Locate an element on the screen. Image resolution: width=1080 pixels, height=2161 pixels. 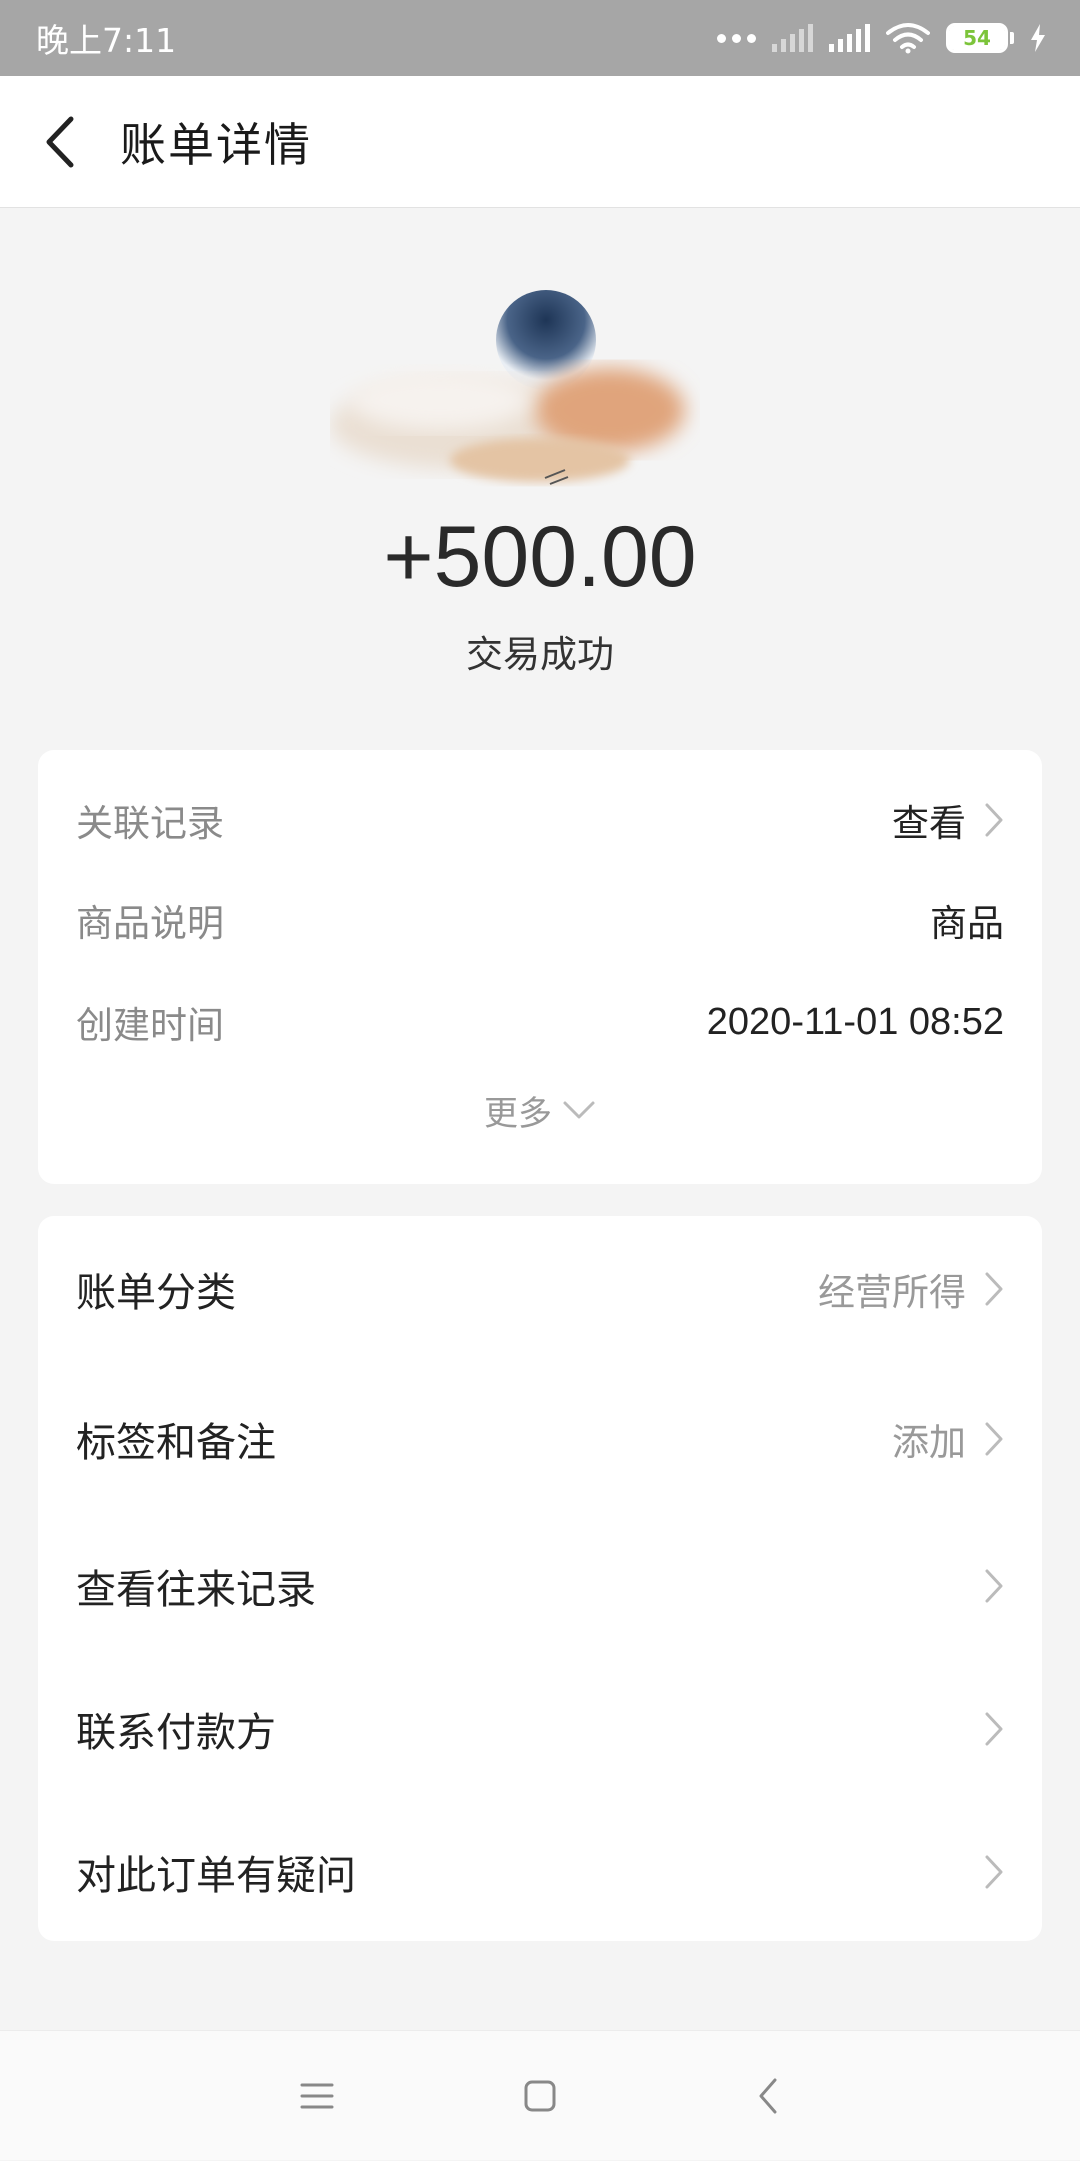
bill-category-label: 账单分类 is located at coordinates (156, 1292).